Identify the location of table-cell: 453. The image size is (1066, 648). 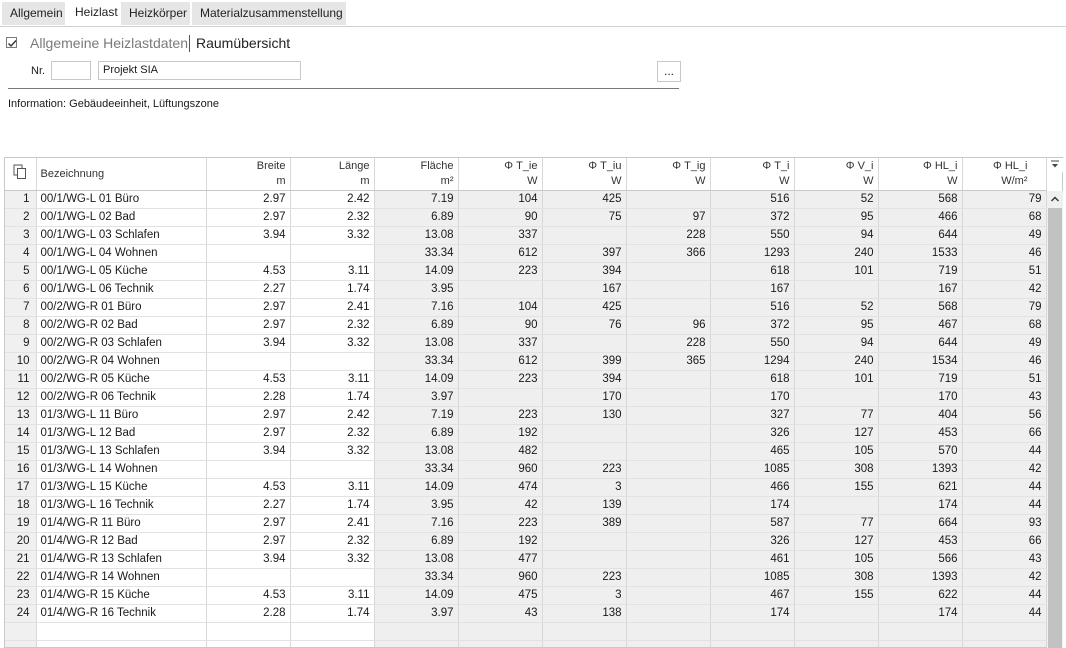
(920, 433).